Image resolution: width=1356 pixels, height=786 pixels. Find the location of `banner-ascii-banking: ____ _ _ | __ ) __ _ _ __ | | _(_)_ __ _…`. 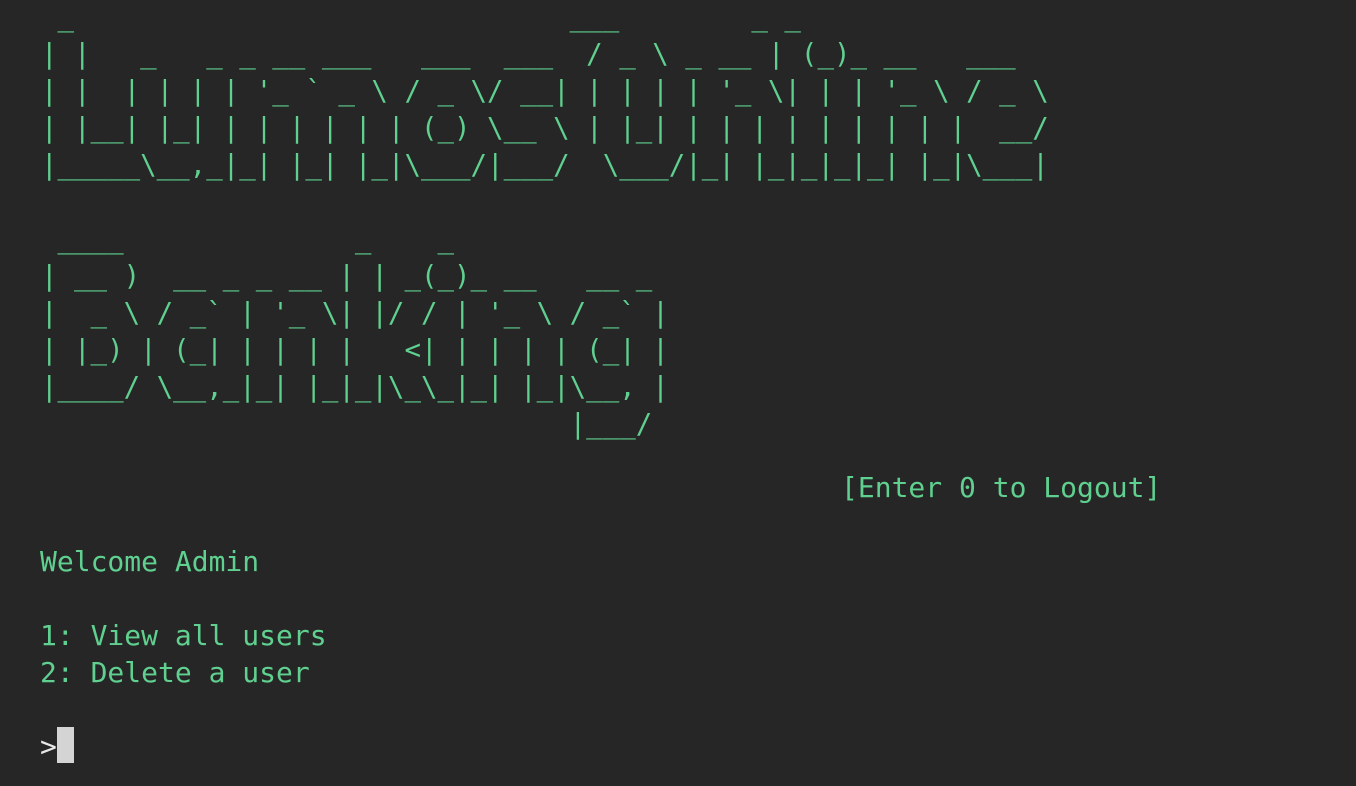

banner-ascii-banking: ____ _ _ | __ ) __ _ _ __ | | _(_)_ __ _… is located at coordinates (355, 331).